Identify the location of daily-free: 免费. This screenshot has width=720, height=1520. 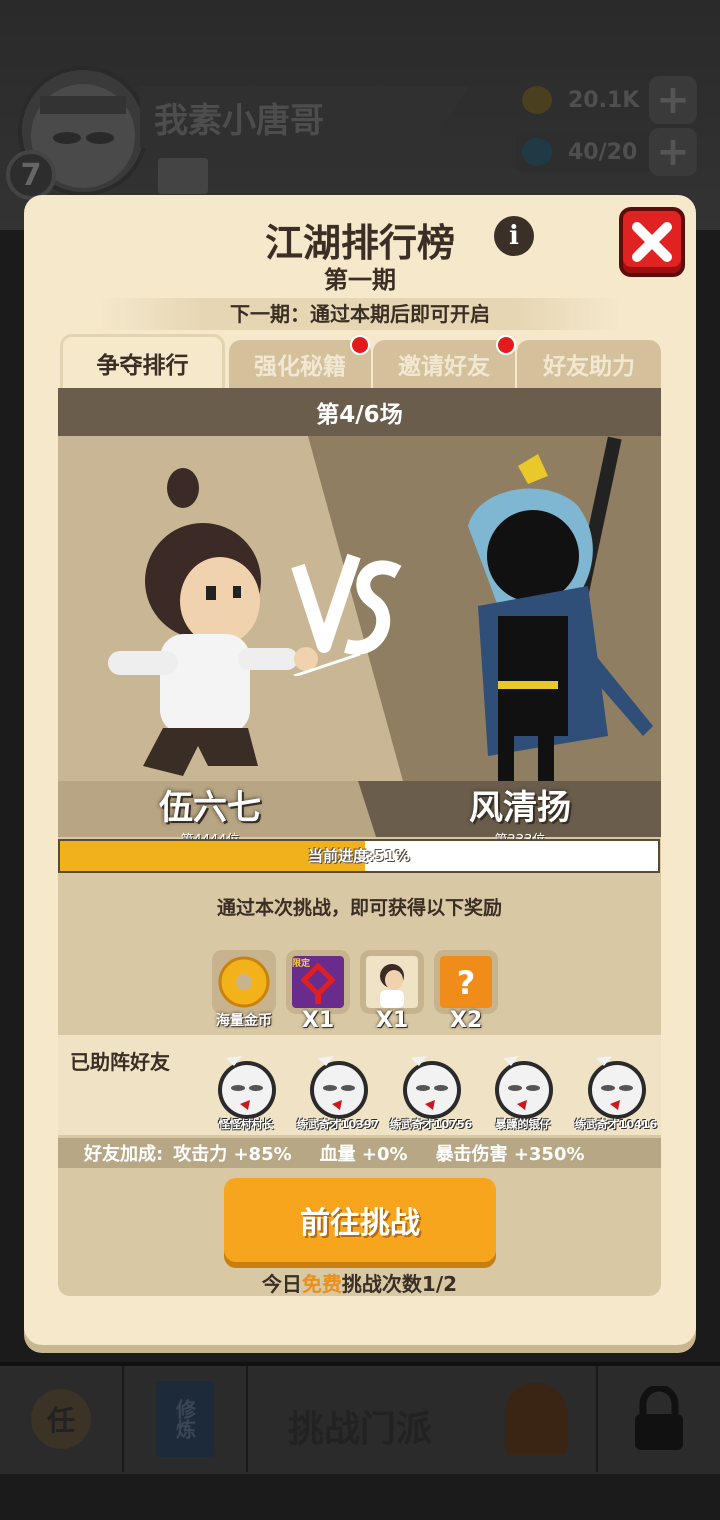
(321, 1284).